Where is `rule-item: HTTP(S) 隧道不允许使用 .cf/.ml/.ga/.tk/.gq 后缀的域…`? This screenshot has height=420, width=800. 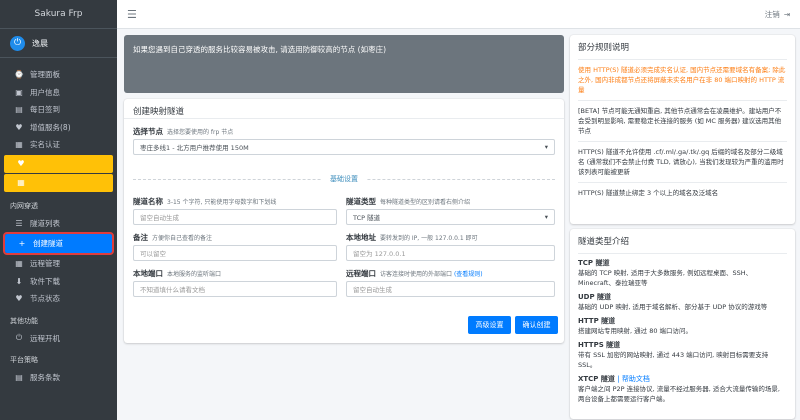
rule-item: HTTP(S) 隧道不允许使用 .cf/.ml/.ga/.tk/.gq 后缀的域… is located at coordinates (682, 162).